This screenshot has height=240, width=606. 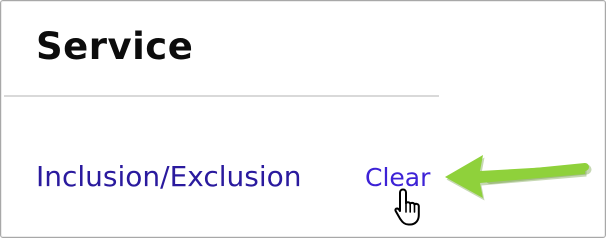 I want to click on section-divider, so click(x=221, y=96).